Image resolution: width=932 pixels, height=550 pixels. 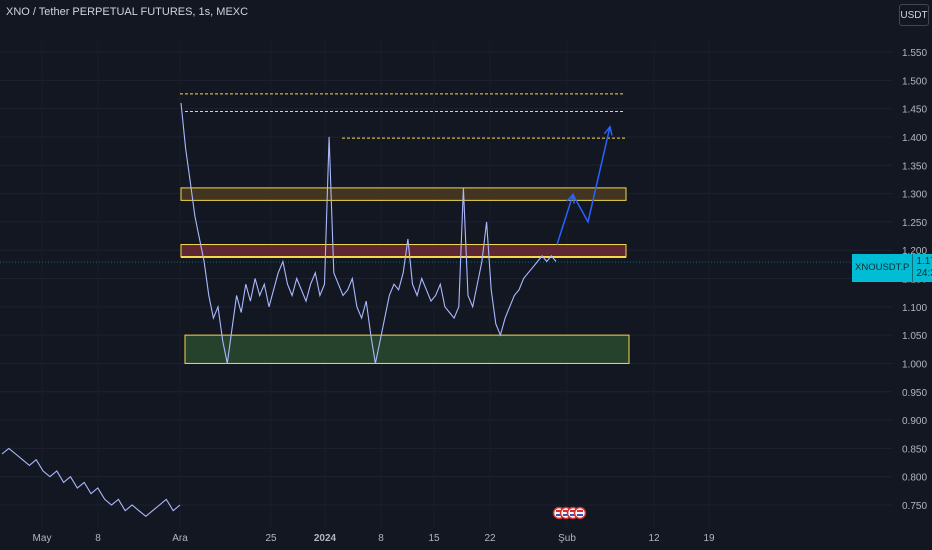 What do you see at coordinates (271, 538) in the screenshot?
I see `x-tick-label: 25` at bounding box center [271, 538].